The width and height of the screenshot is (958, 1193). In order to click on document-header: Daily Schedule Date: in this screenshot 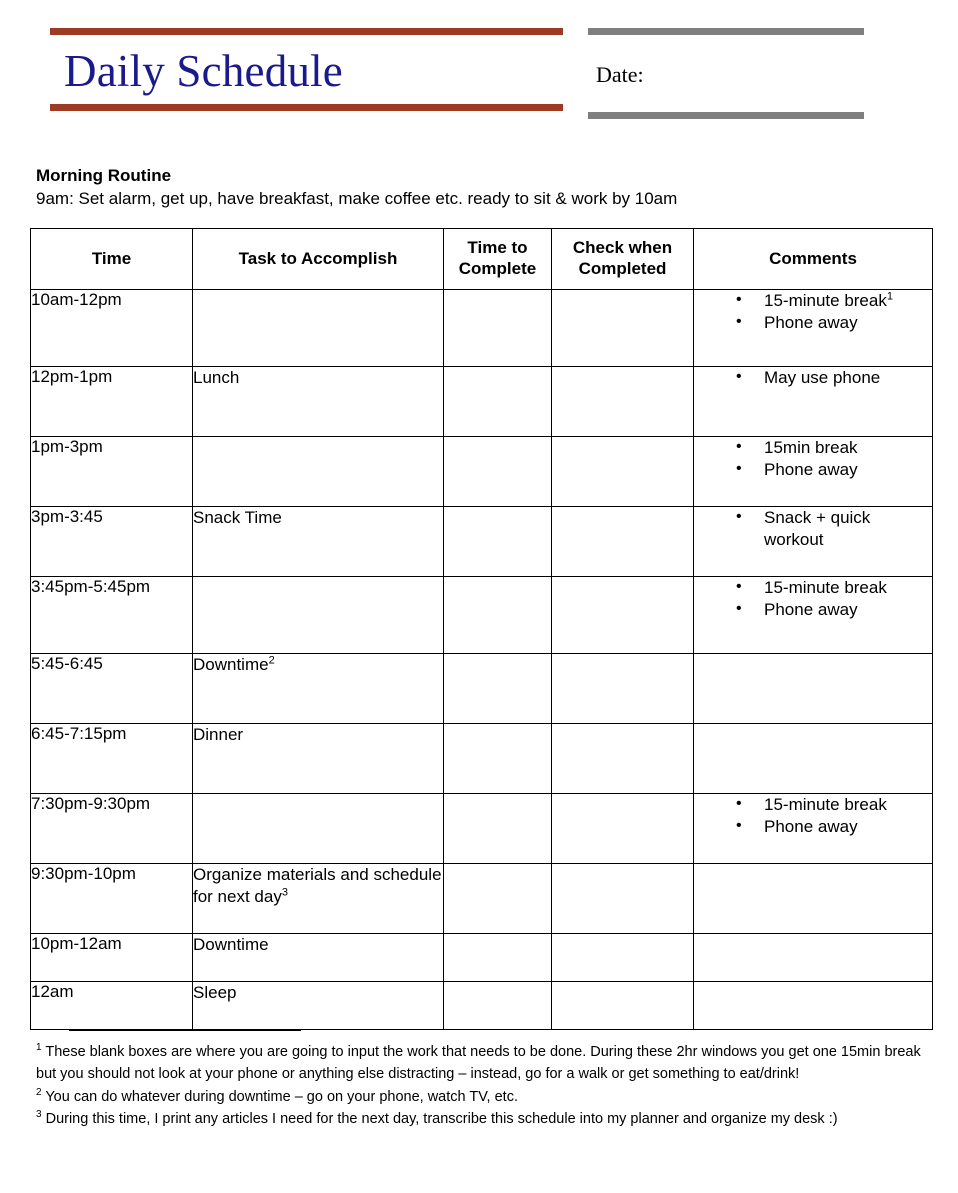, I will do `click(479, 75)`.